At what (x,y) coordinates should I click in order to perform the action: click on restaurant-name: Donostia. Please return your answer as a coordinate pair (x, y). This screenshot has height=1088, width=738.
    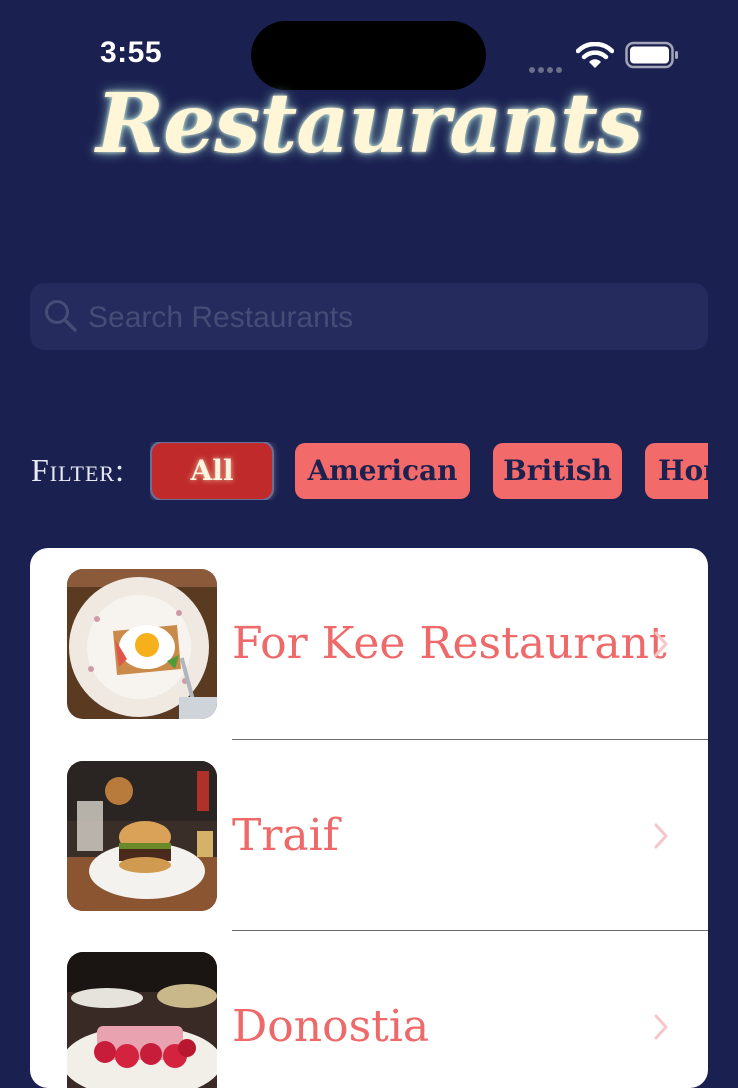
    Looking at the image, I should click on (331, 1026).